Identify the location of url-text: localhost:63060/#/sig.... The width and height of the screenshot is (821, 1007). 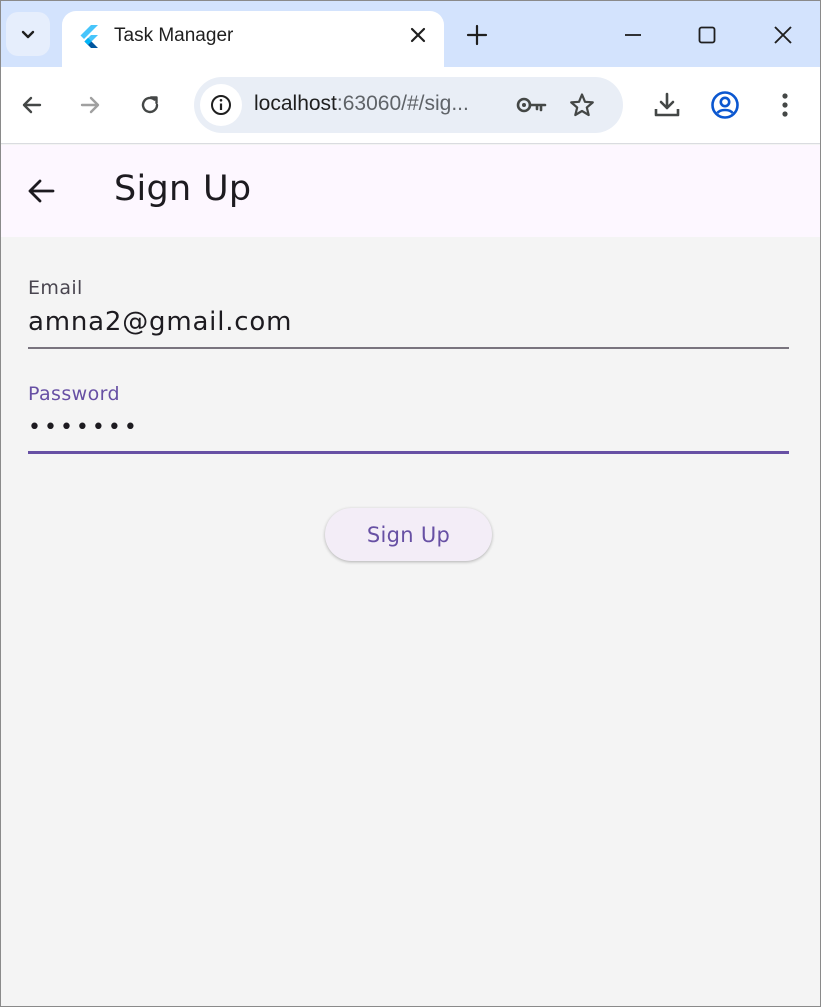
(374, 104).